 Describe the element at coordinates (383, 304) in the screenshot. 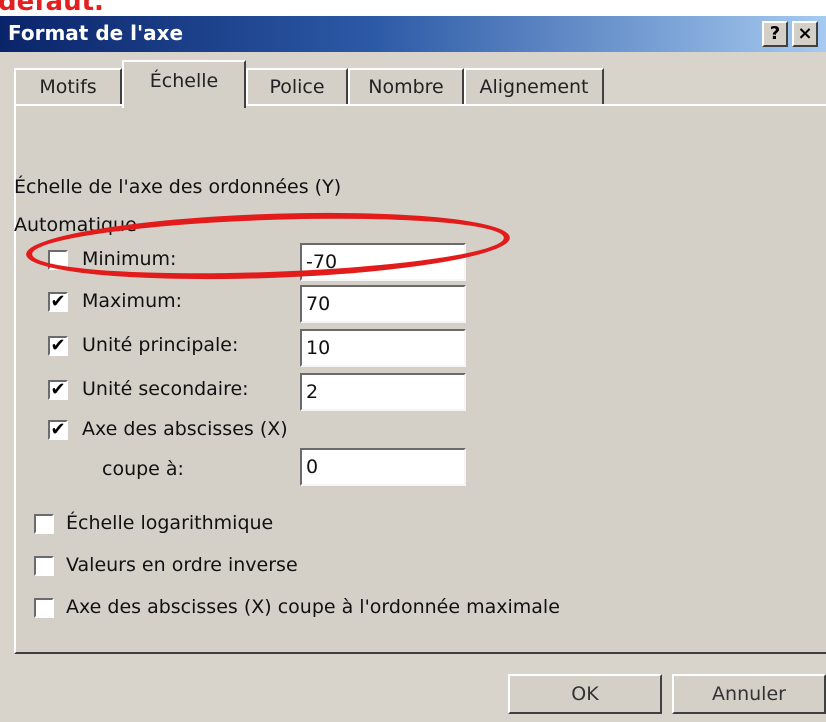

I see `maximum-field: 70` at that location.